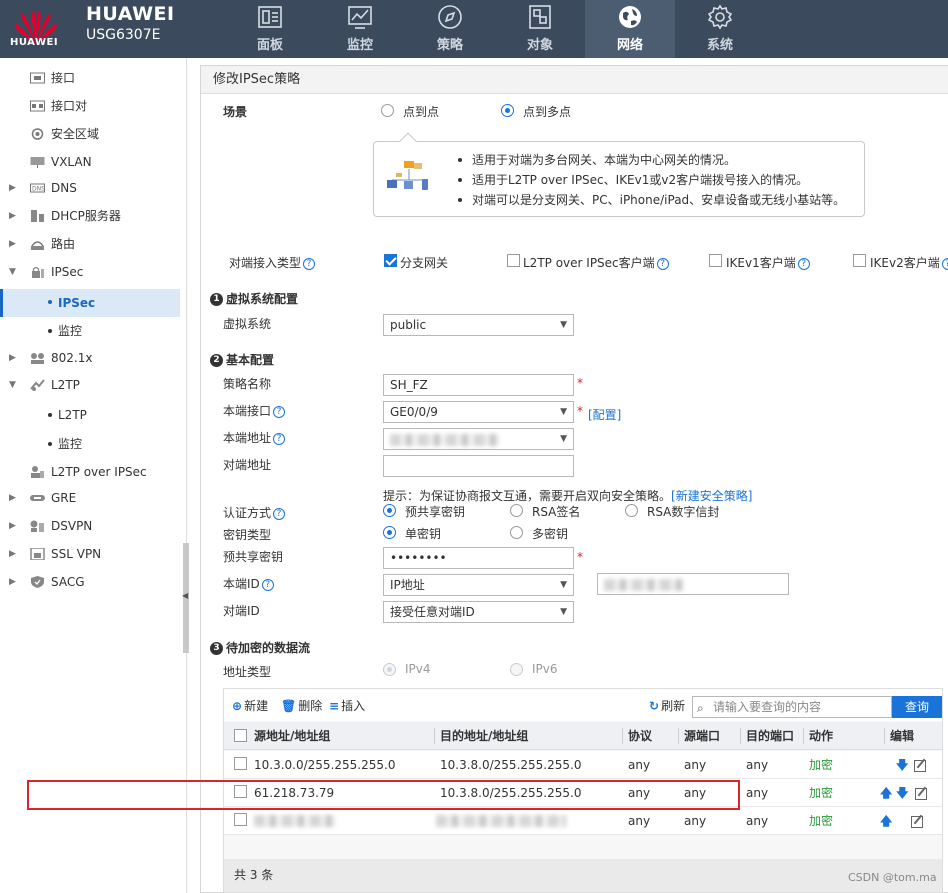  Describe the element at coordinates (817, 736) in the screenshot. I see `col-action: 动作` at that location.